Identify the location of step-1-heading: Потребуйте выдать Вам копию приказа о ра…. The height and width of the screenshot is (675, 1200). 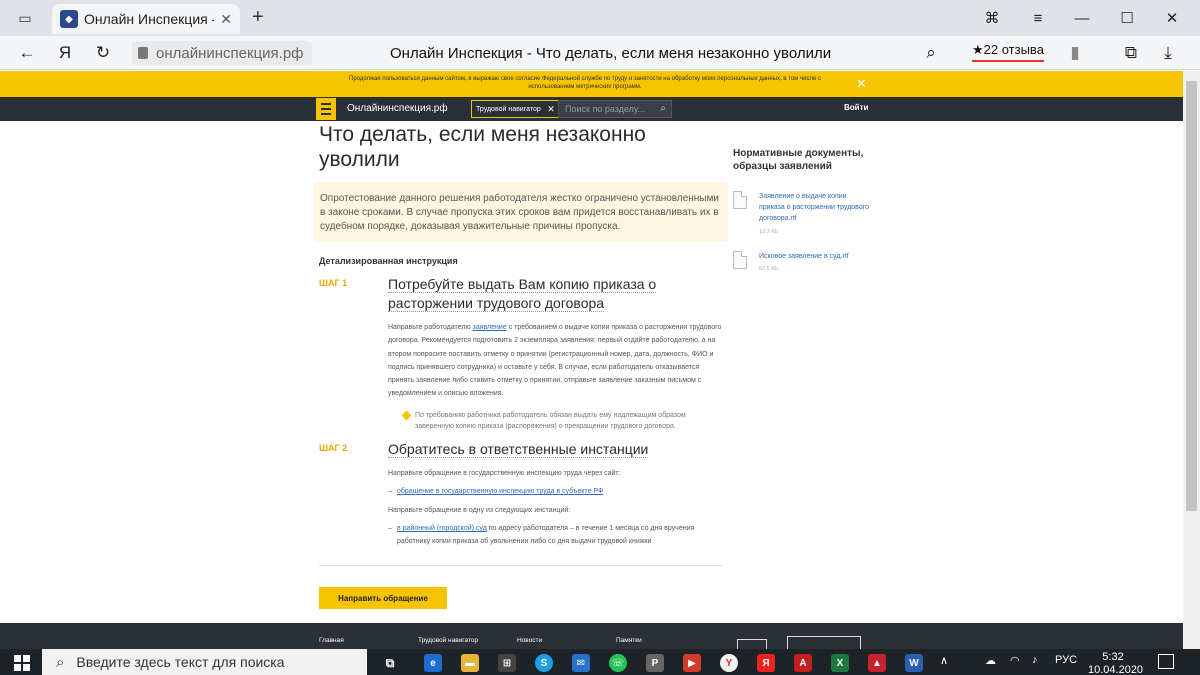
(522, 294).